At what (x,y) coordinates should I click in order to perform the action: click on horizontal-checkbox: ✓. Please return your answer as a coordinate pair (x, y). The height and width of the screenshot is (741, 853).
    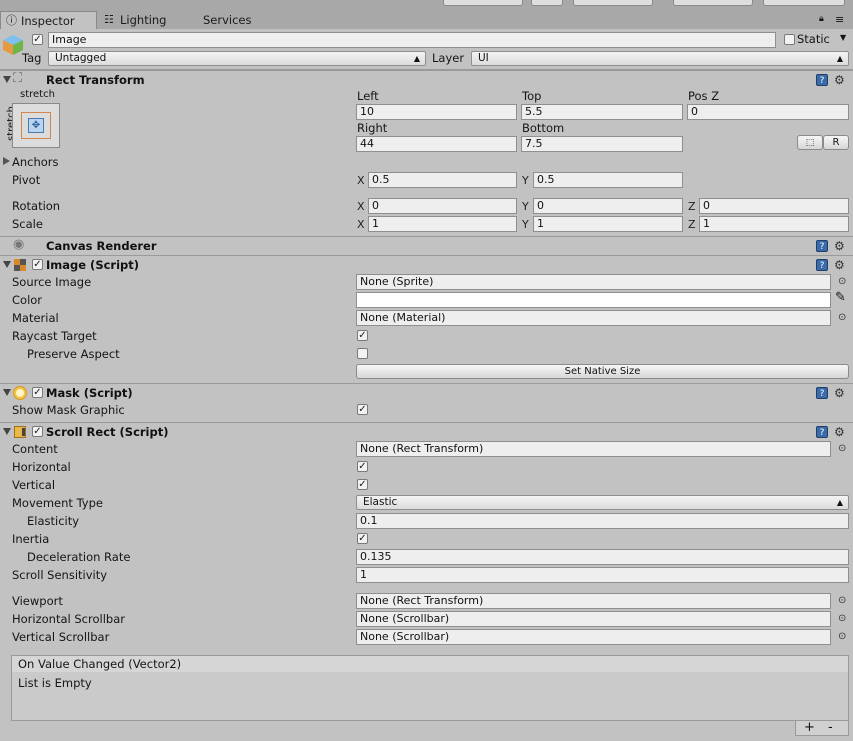
    Looking at the image, I should click on (362, 466).